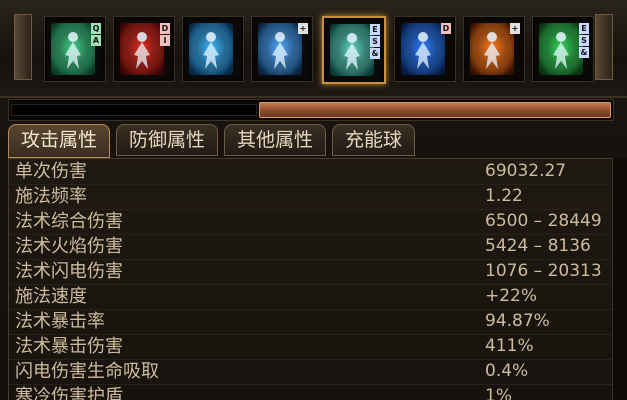 This screenshot has height=400, width=627. I want to click on stats-scrollbar, so click(619, 279).